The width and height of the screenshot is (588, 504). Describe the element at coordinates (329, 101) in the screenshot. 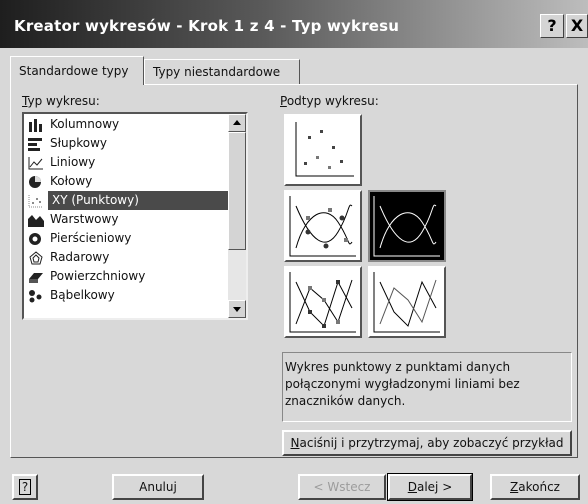

I see `chart-subtype-label: Podtyp wykresu:` at that location.